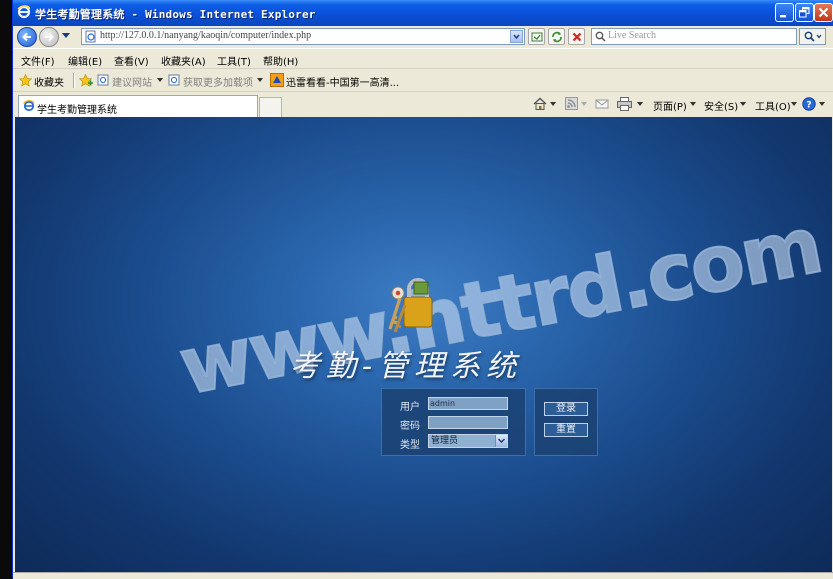  I want to click on login-form: 用户 admin 密码 类型 管理员, so click(453, 422).